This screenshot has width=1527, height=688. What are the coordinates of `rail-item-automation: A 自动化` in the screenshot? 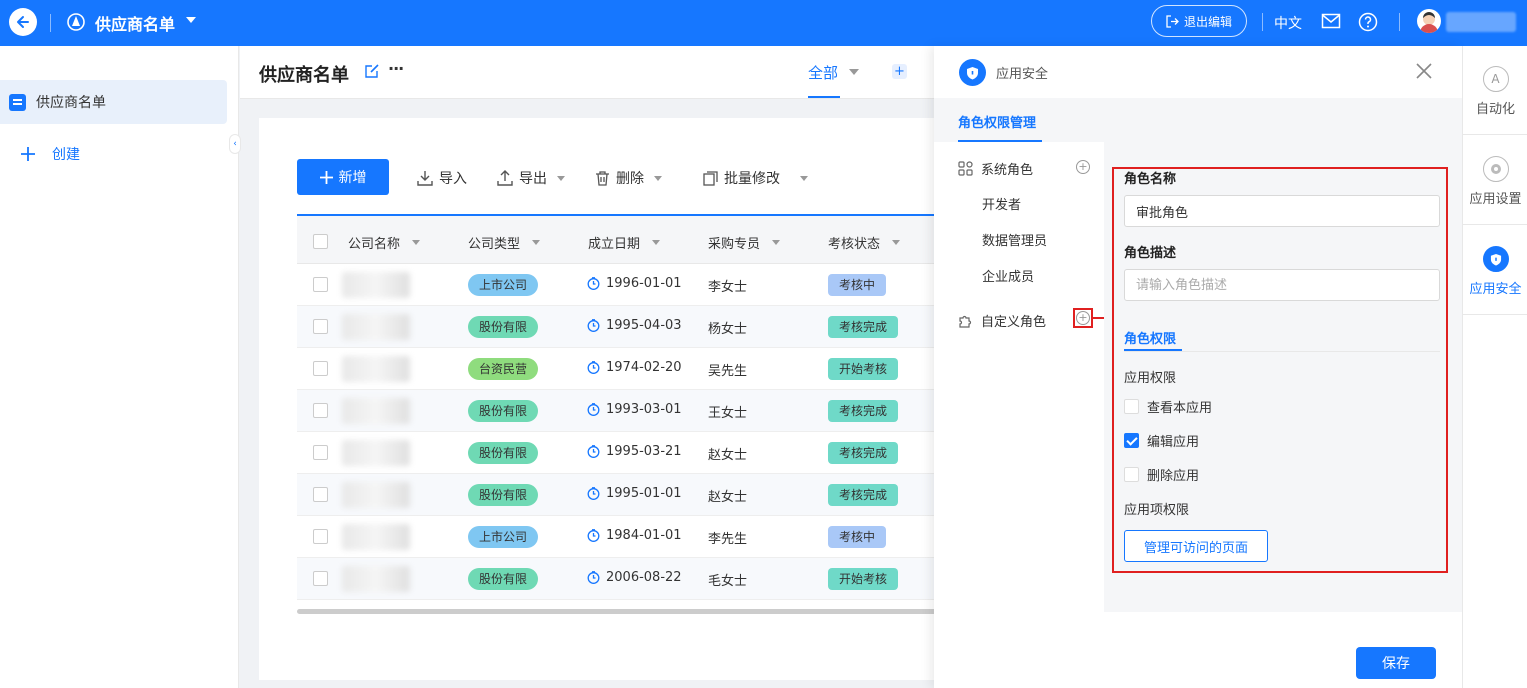 It's located at (1495, 91).